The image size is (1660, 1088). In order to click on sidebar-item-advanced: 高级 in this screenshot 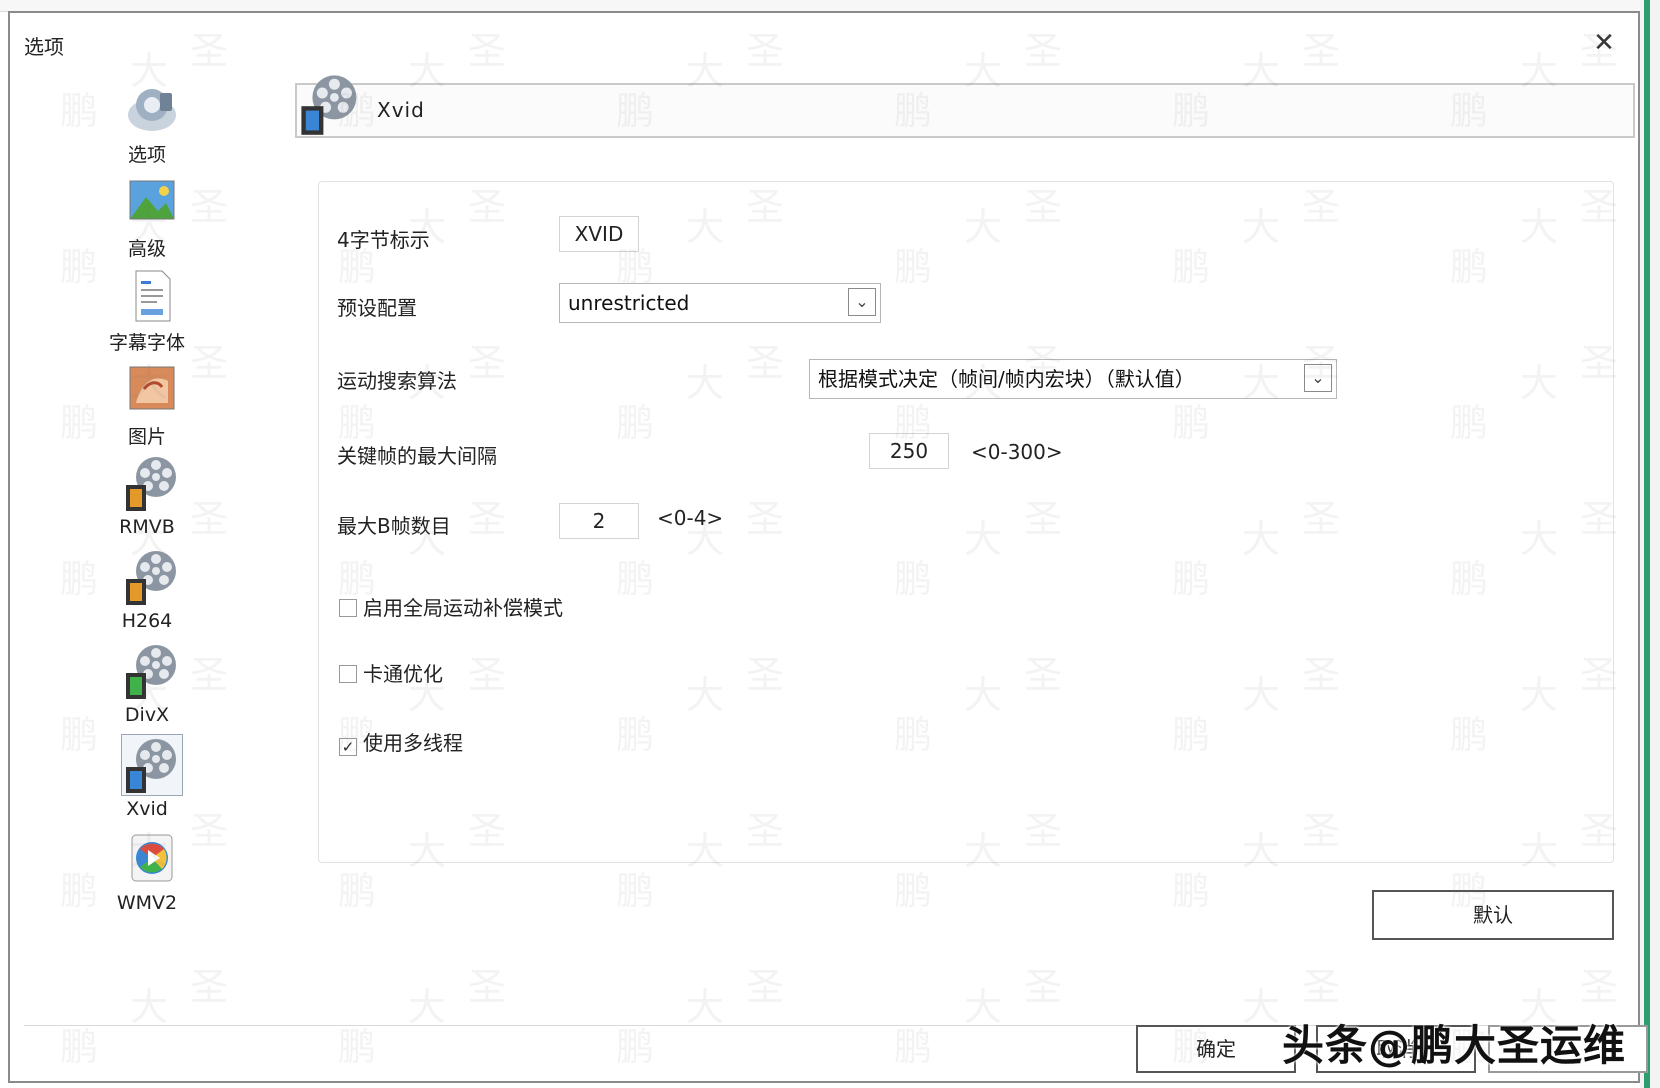, I will do `click(147, 216)`.